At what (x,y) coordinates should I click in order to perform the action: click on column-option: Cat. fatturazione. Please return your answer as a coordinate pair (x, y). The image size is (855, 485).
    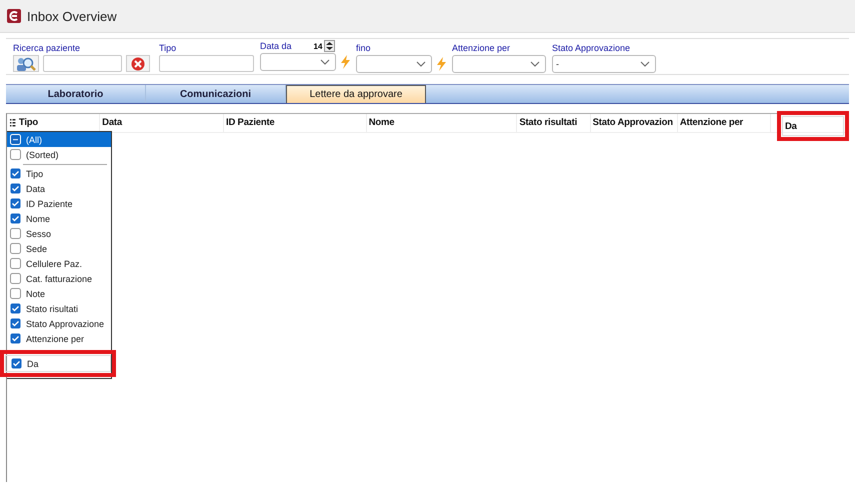
    Looking at the image, I should click on (59, 278).